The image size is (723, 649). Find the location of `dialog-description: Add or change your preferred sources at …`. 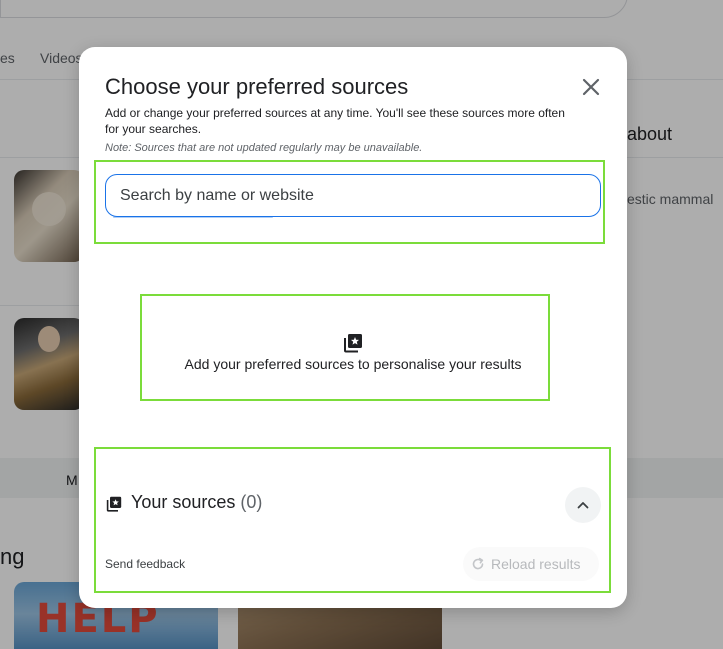

dialog-description: Add or change your preferred sources at … is located at coordinates (335, 121).